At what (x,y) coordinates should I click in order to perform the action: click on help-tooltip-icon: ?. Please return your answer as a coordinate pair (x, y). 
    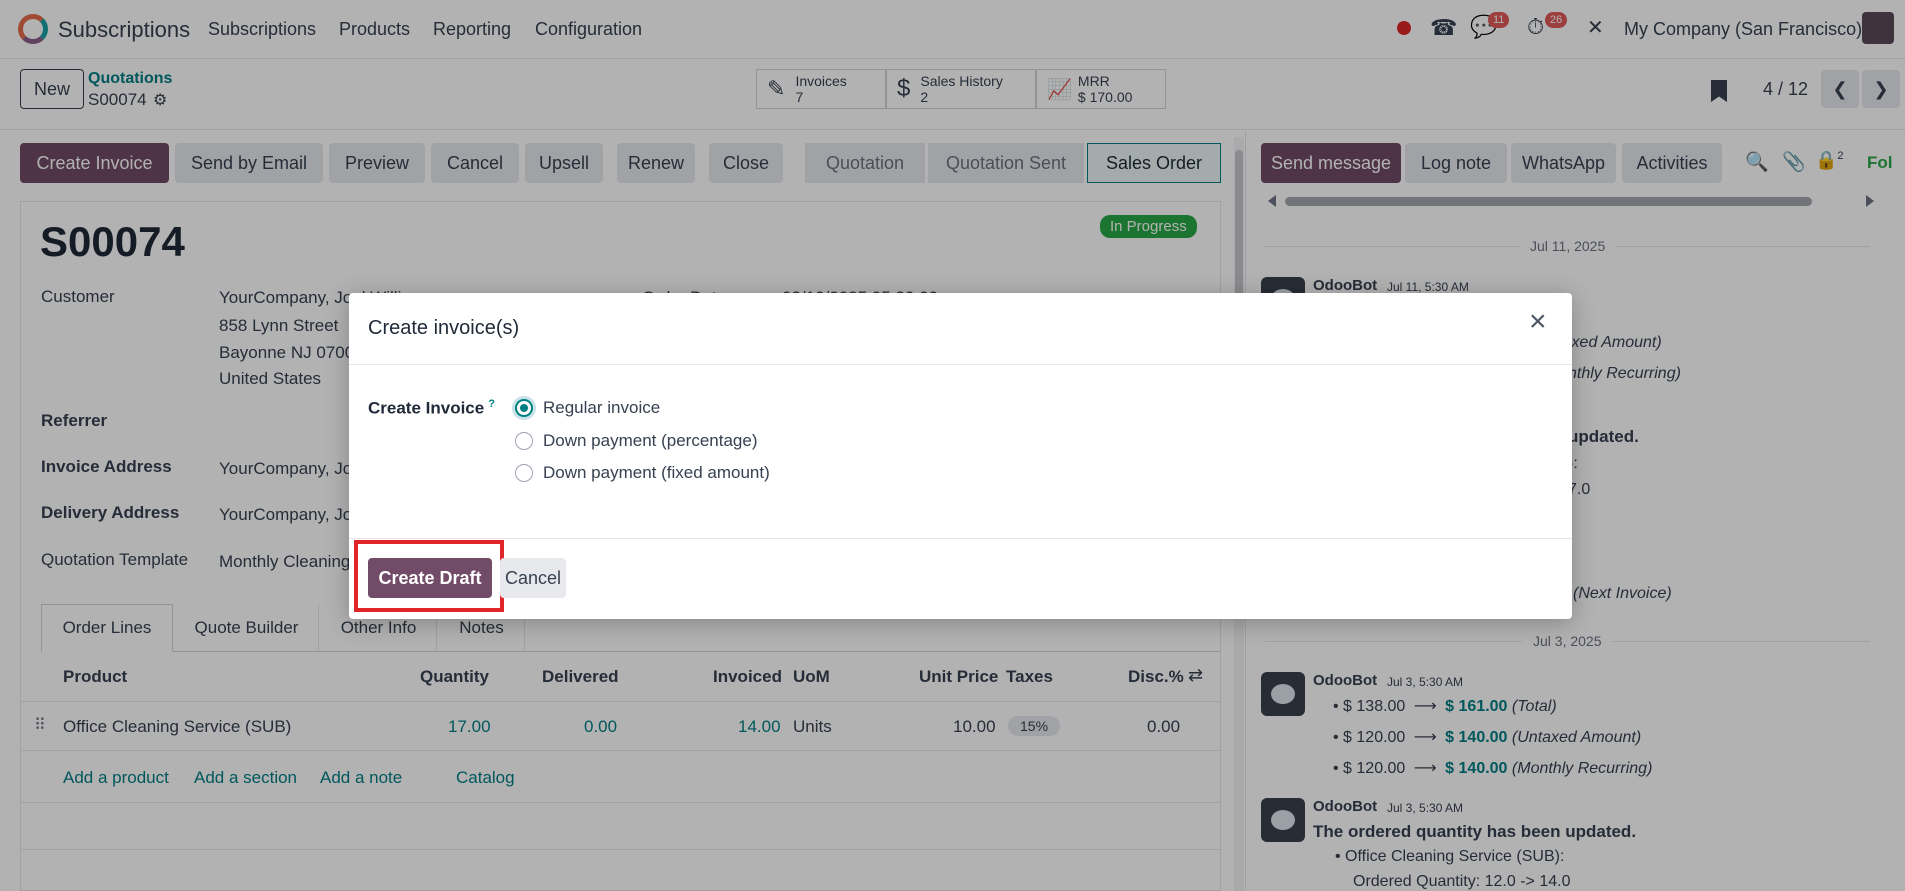
    Looking at the image, I should click on (491, 404).